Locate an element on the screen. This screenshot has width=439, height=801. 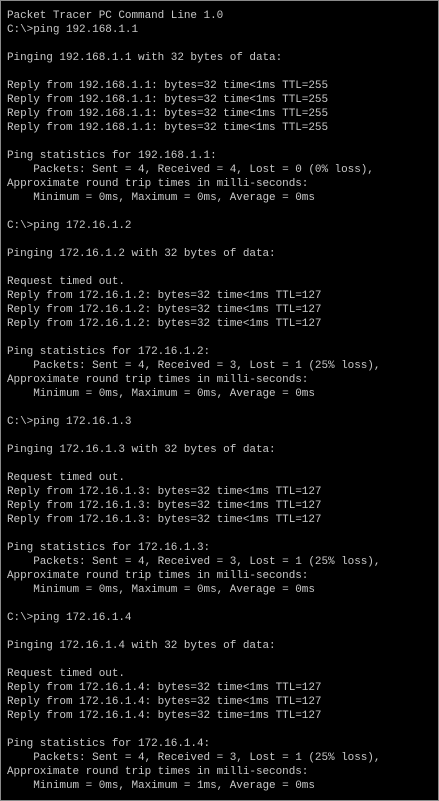
command-prompt-line: C:\>ping 172.16.1.4 is located at coordinates (69, 618).